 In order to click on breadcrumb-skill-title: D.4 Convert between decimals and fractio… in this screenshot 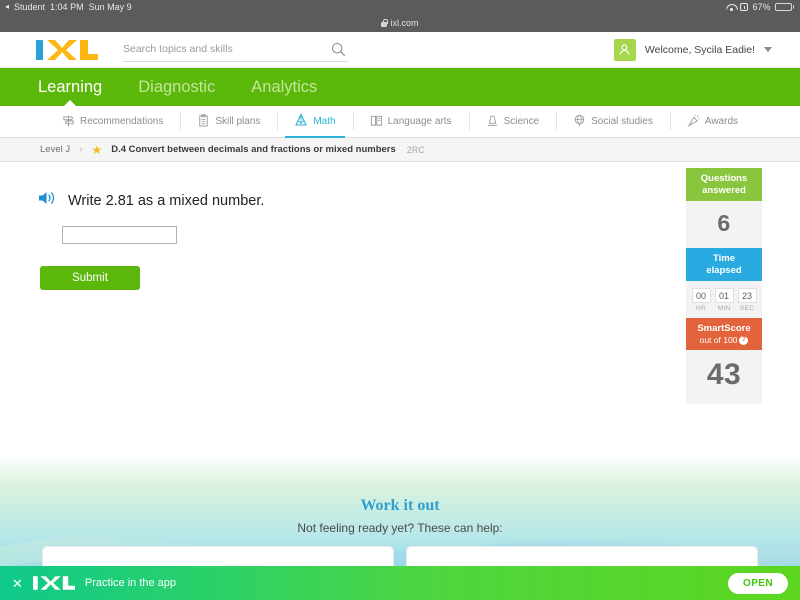, I will do `click(253, 149)`.